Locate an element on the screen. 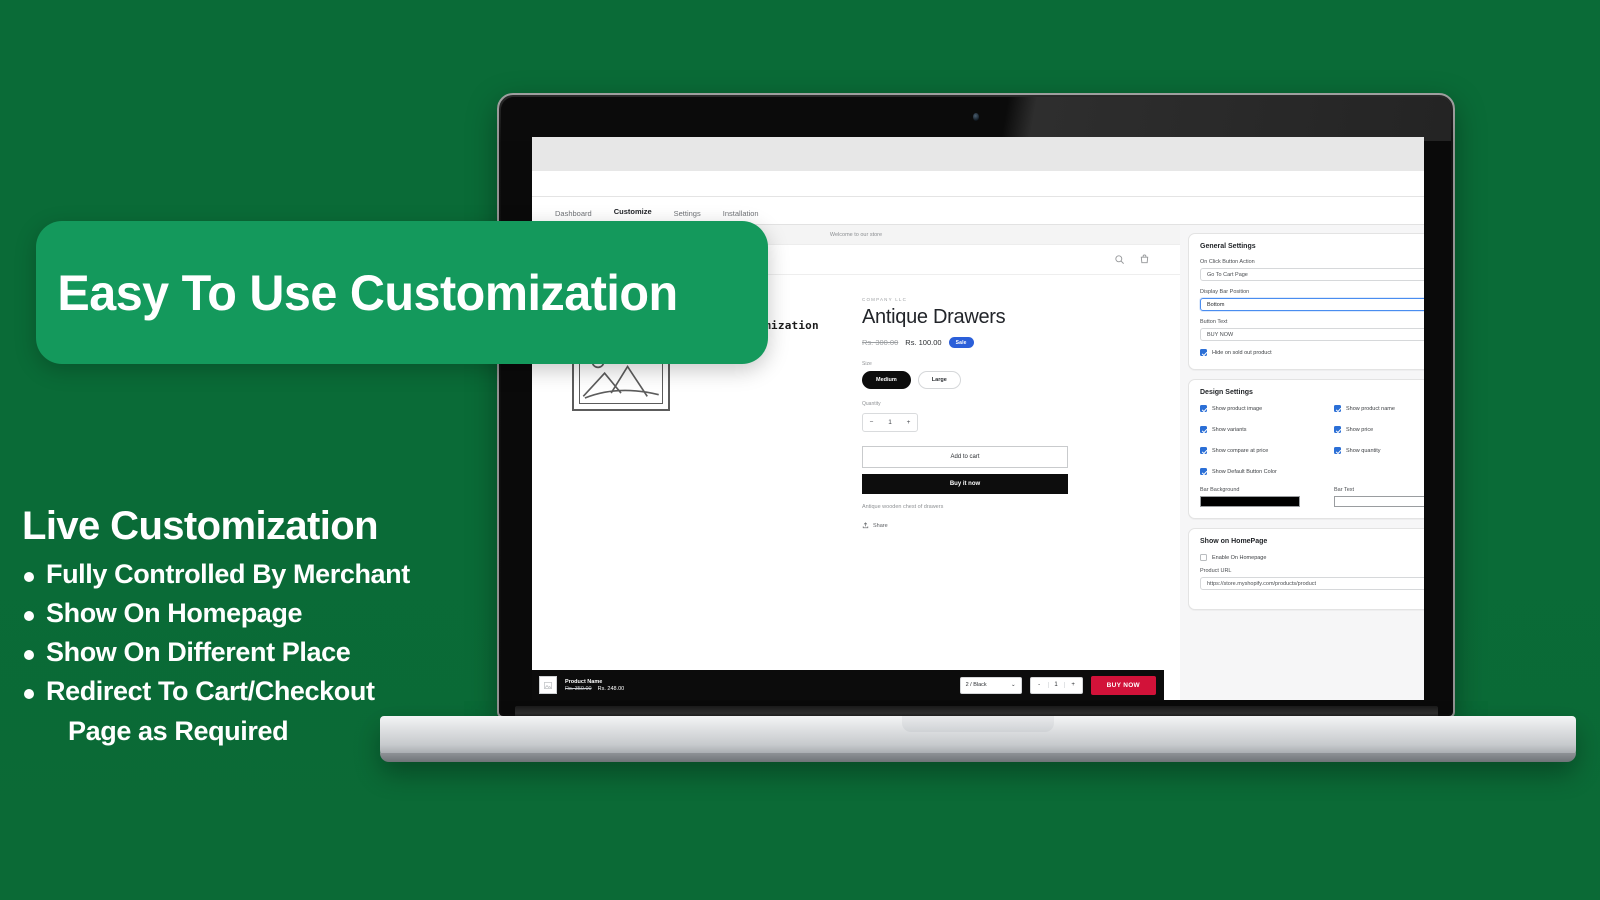 This screenshot has width=1600, height=900. bar-position-select: Bottom is located at coordinates (1312, 304).